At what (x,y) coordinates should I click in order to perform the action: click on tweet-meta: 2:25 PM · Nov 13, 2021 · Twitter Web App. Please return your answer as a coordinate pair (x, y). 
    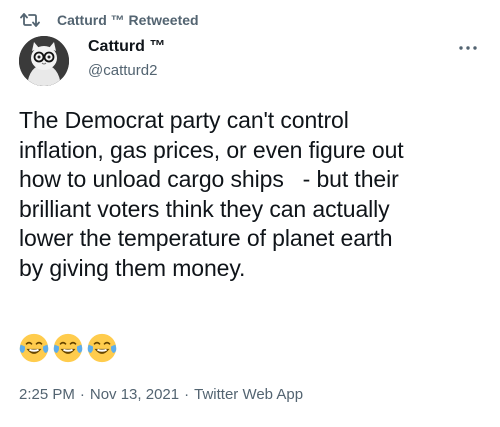
    Looking at the image, I should click on (161, 394).